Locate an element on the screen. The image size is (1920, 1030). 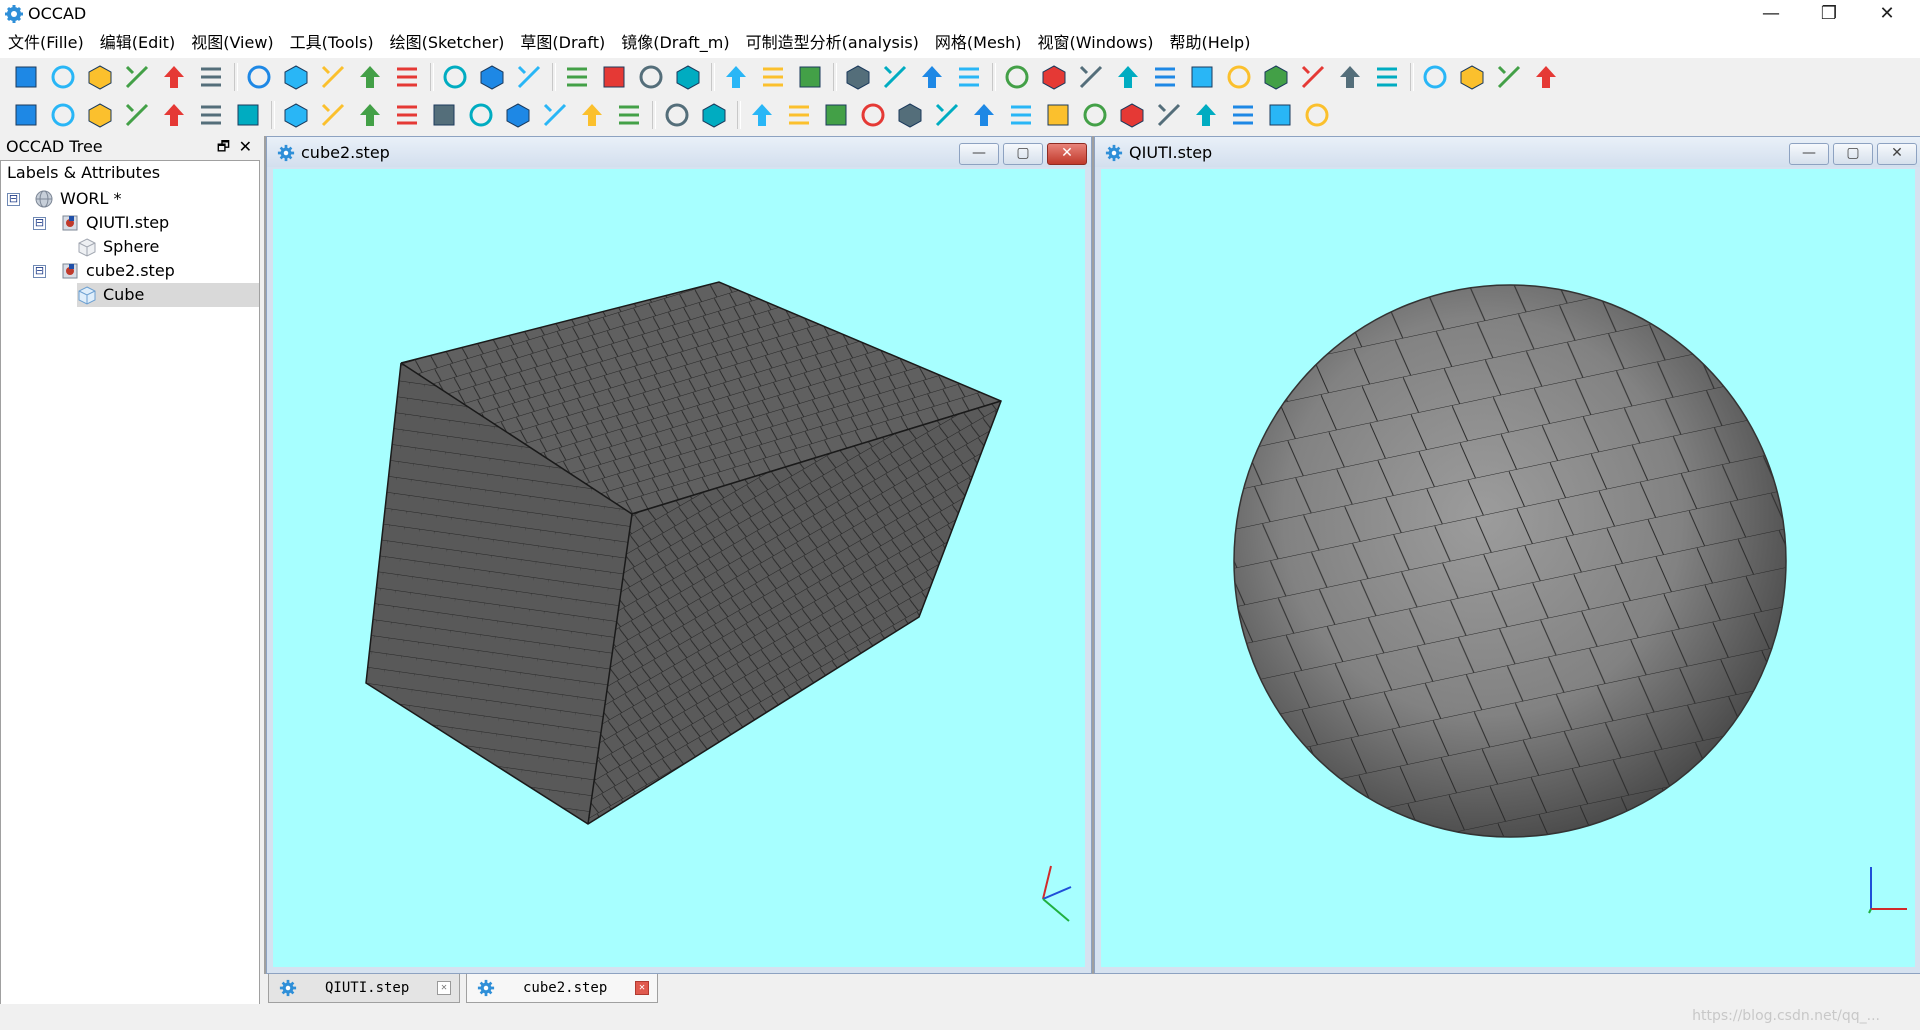
move-icon is located at coordinates (26, 115).